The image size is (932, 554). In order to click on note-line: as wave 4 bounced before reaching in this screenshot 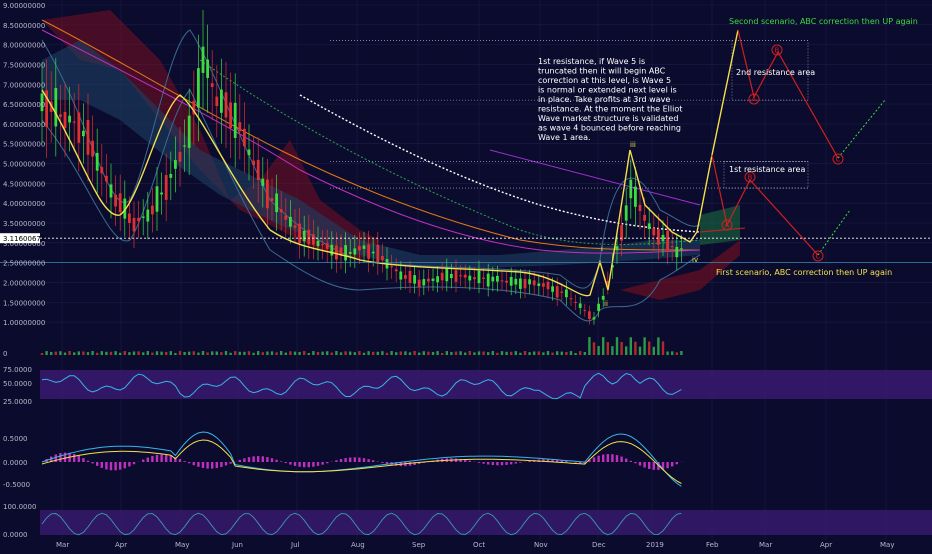, I will do `click(609, 128)`.